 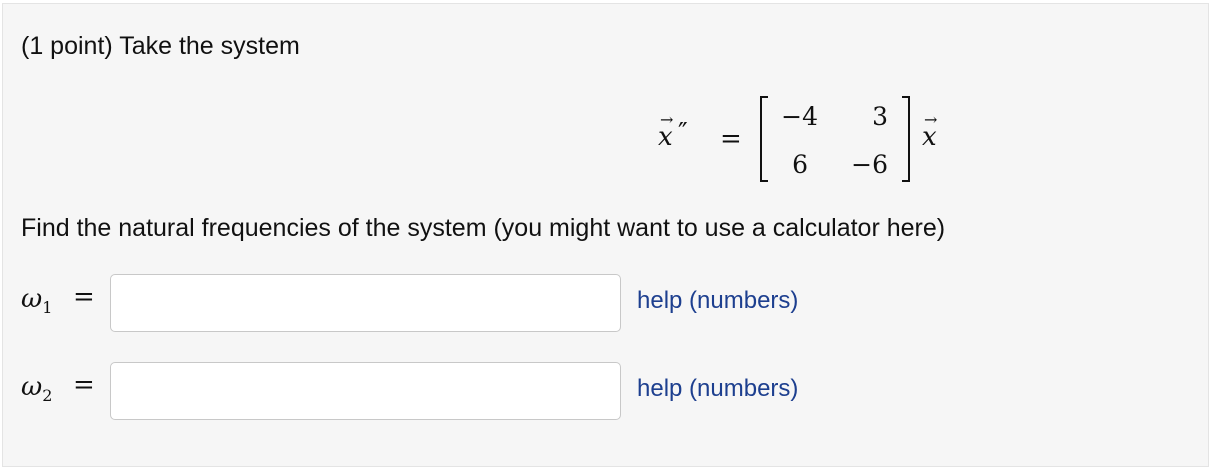 I want to click on equals-sign: =, so click(x=731, y=139).